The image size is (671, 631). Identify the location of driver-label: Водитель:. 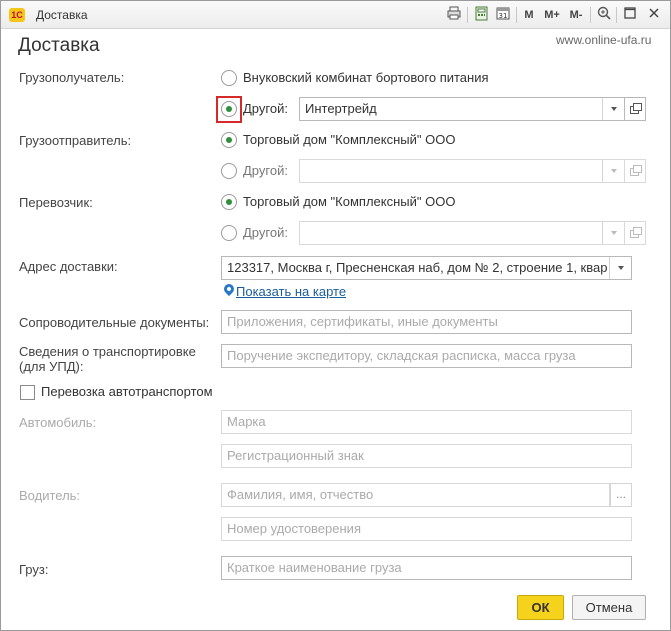
(50, 495).